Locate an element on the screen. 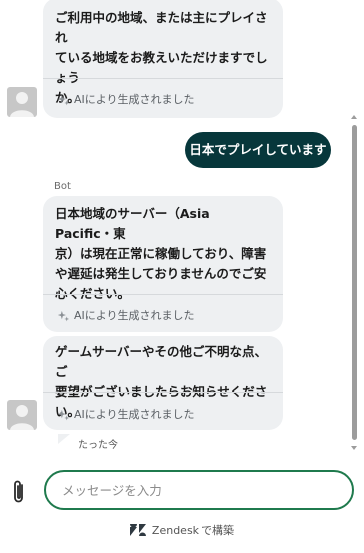 This screenshot has height=553, width=364. footer-suffix: で構築 is located at coordinates (218, 530).